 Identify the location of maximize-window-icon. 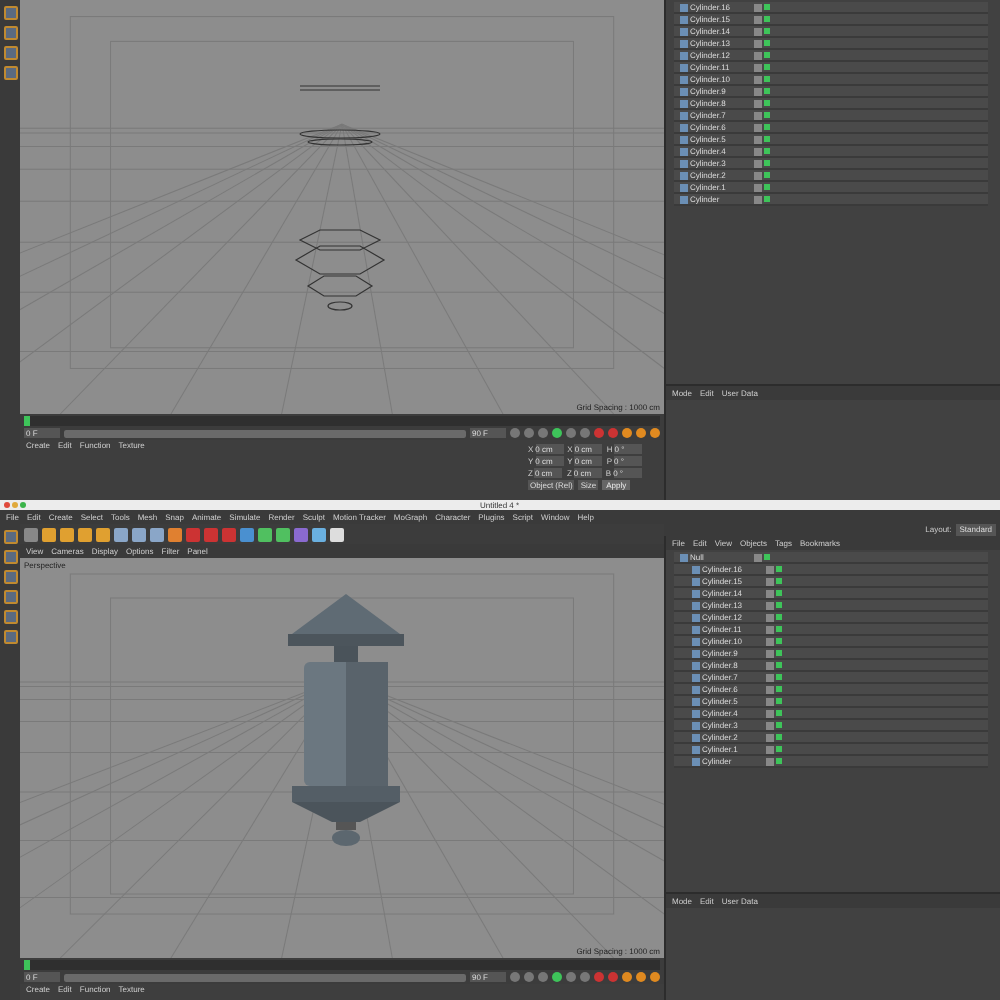
(23, 505).